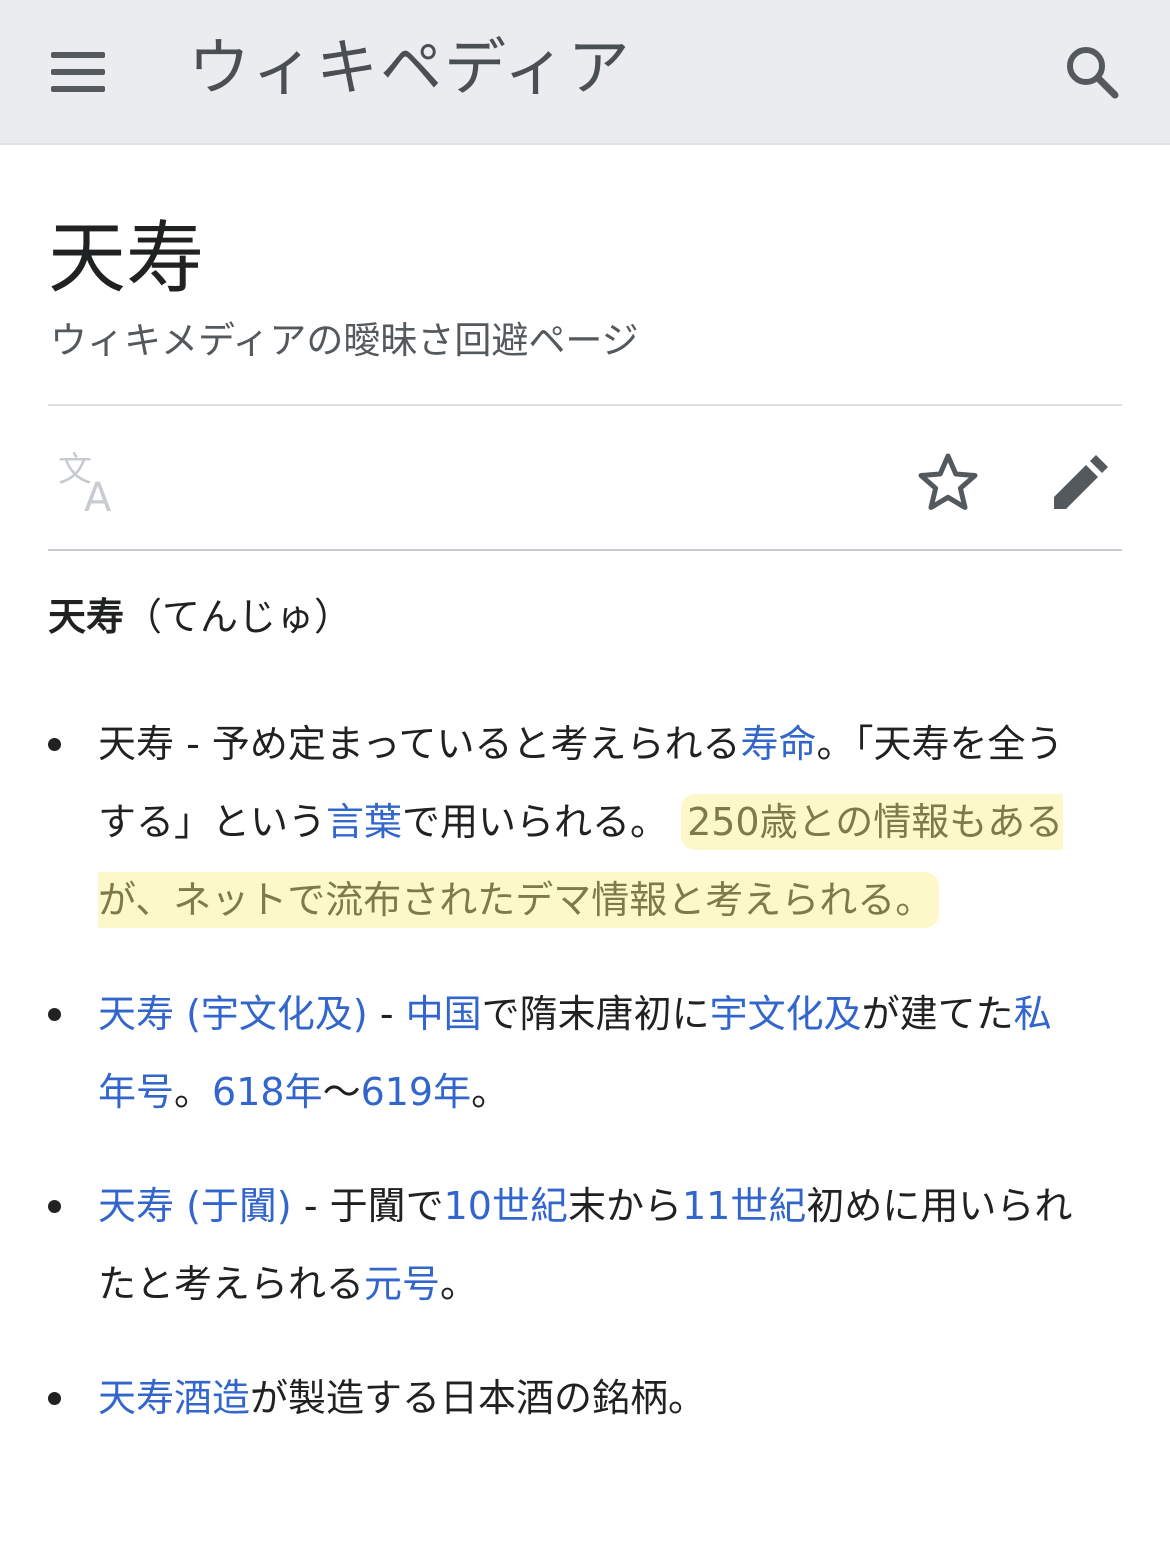 Image resolution: width=1170 pixels, height=1563 pixels. I want to click on translate-icon: 文 A, so click(85, 485).